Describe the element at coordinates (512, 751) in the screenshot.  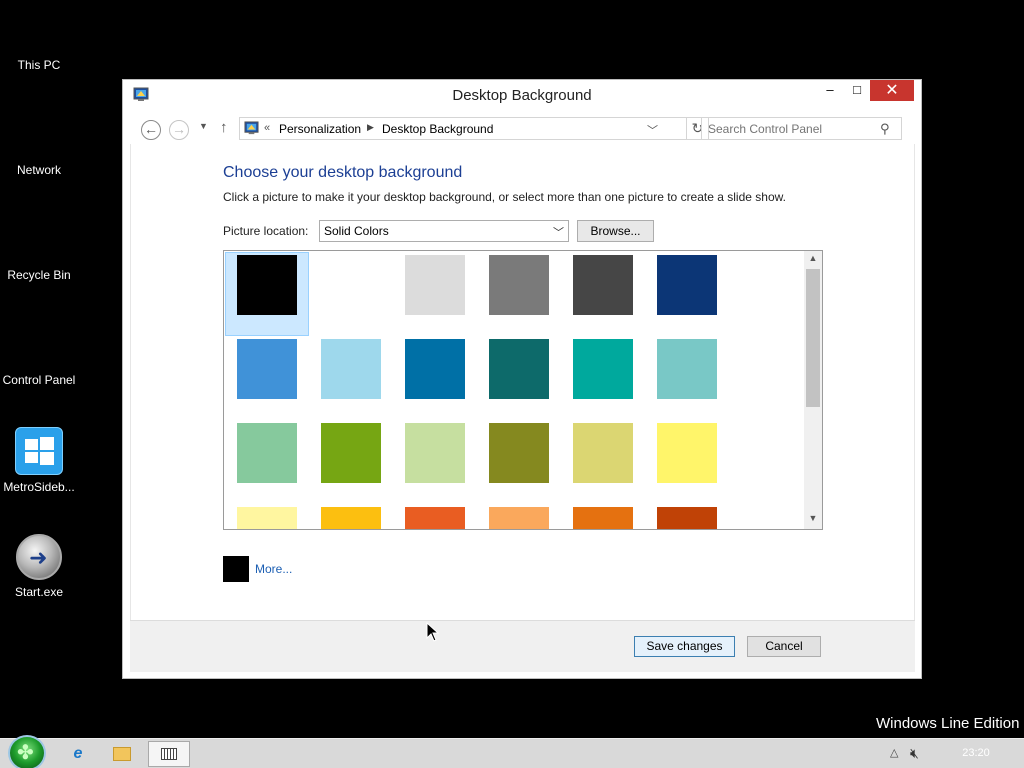
I see `taskbar: ✤ e △ 🔇︎ 23:20` at that location.